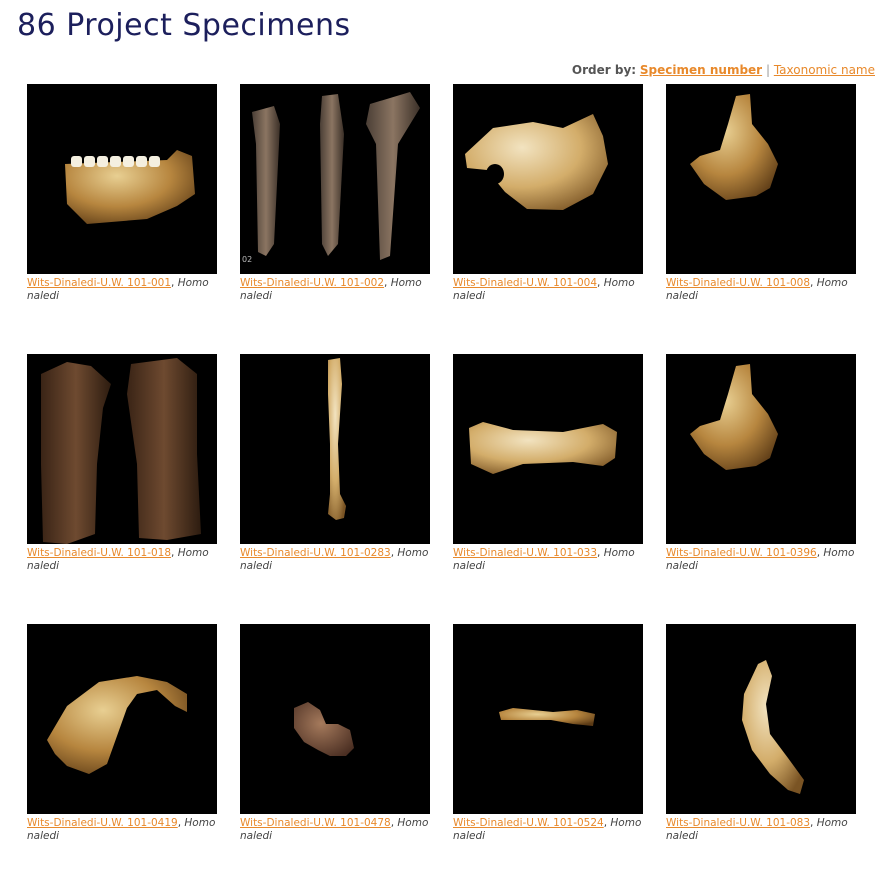 The width and height of the screenshot is (883, 894). What do you see at coordinates (315, 553) in the screenshot?
I see `specimen-link: Wits-Dinaledi-U.W. 101-0283` at bounding box center [315, 553].